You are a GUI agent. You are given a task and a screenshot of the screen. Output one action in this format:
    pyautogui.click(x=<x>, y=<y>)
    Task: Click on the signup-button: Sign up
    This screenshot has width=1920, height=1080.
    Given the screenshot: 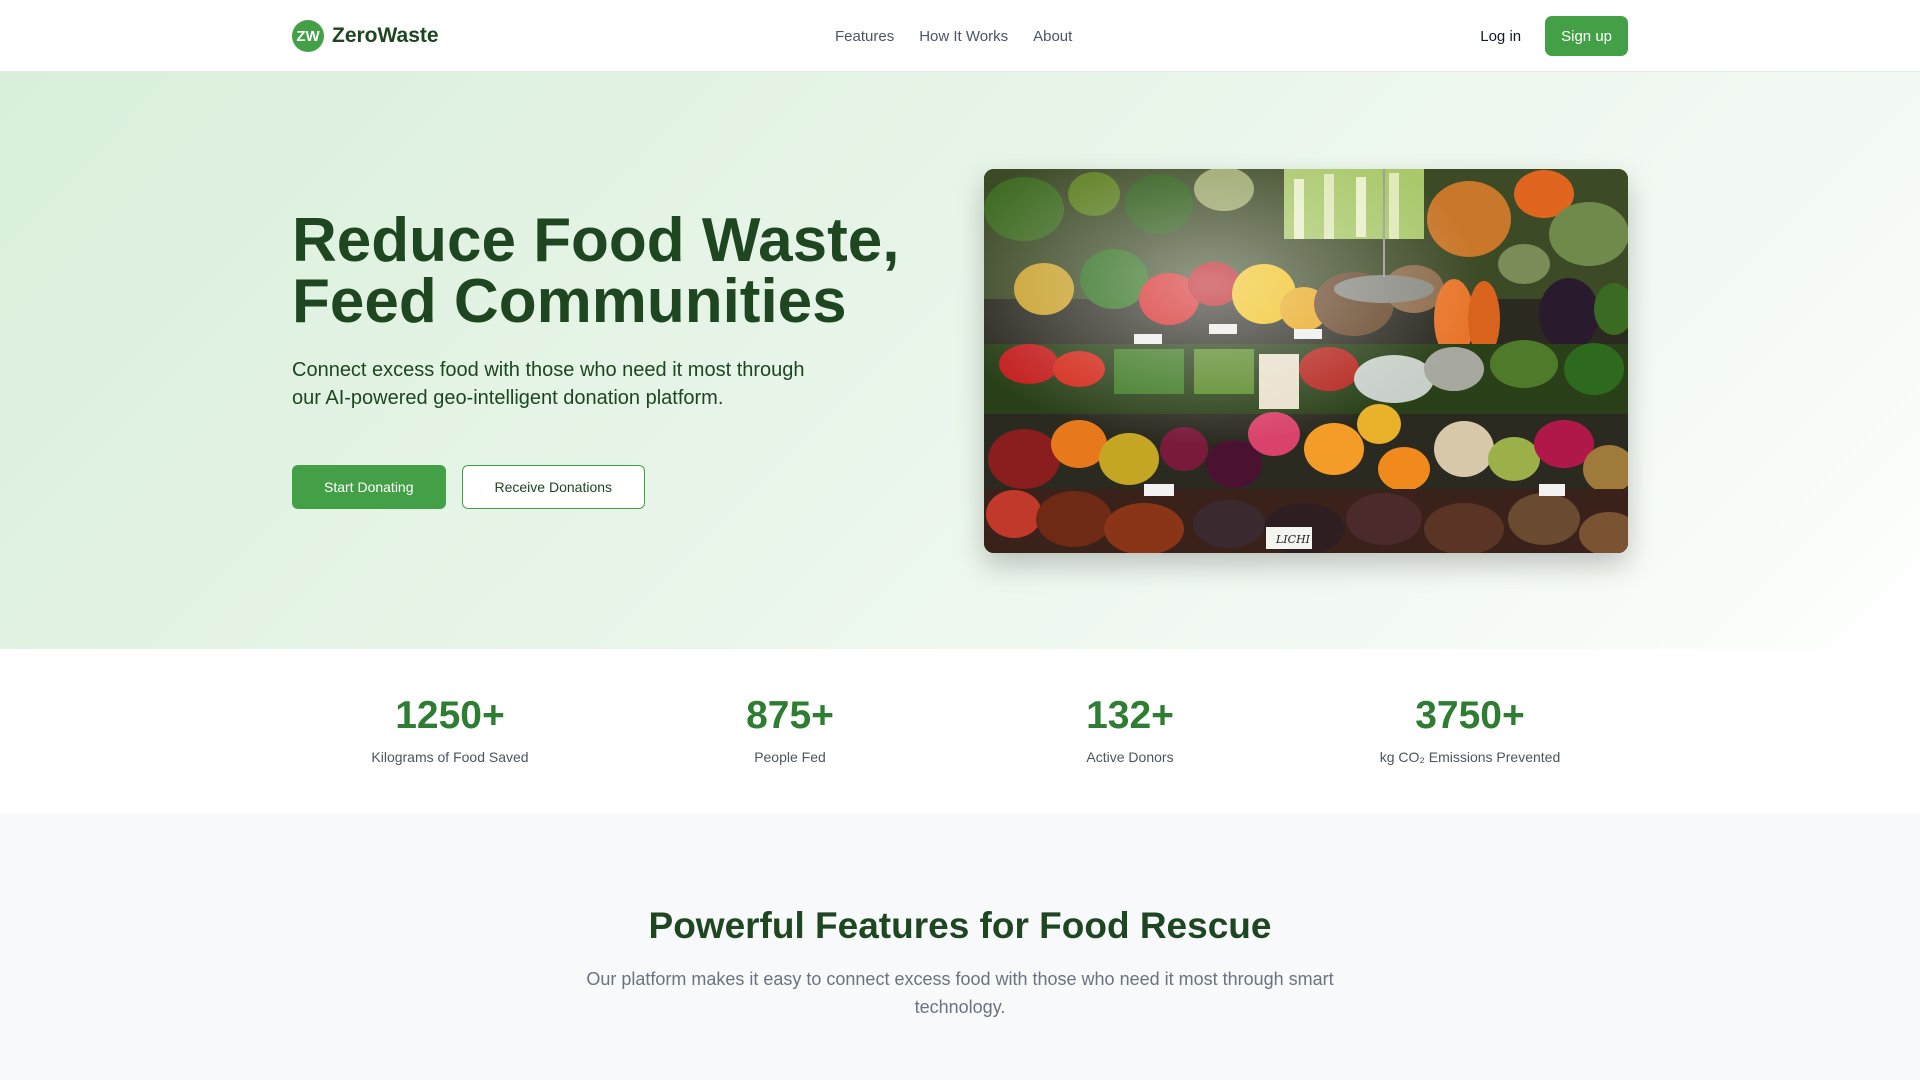 What is the action you would take?
    pyautogui.click(x=1586, y=36)
    